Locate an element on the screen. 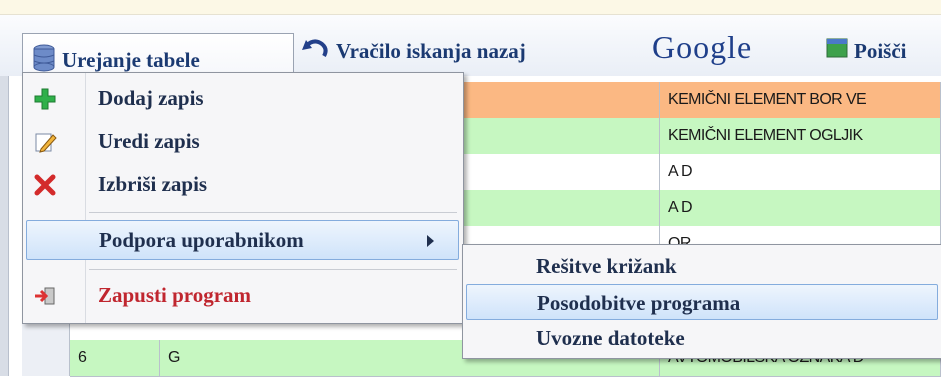 This screenshot has height=377, width=941. submenu-item-crossword-solutions: Rešitve križank is located at coordinates (702, 266).